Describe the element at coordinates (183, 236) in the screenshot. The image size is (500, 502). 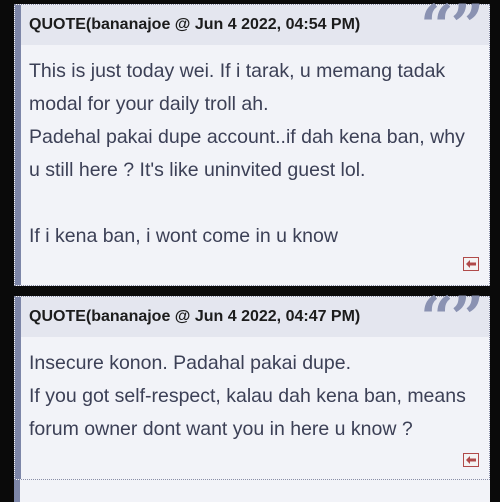
I see `quote-line: If i kena ban, i wont come in u know` at that location.